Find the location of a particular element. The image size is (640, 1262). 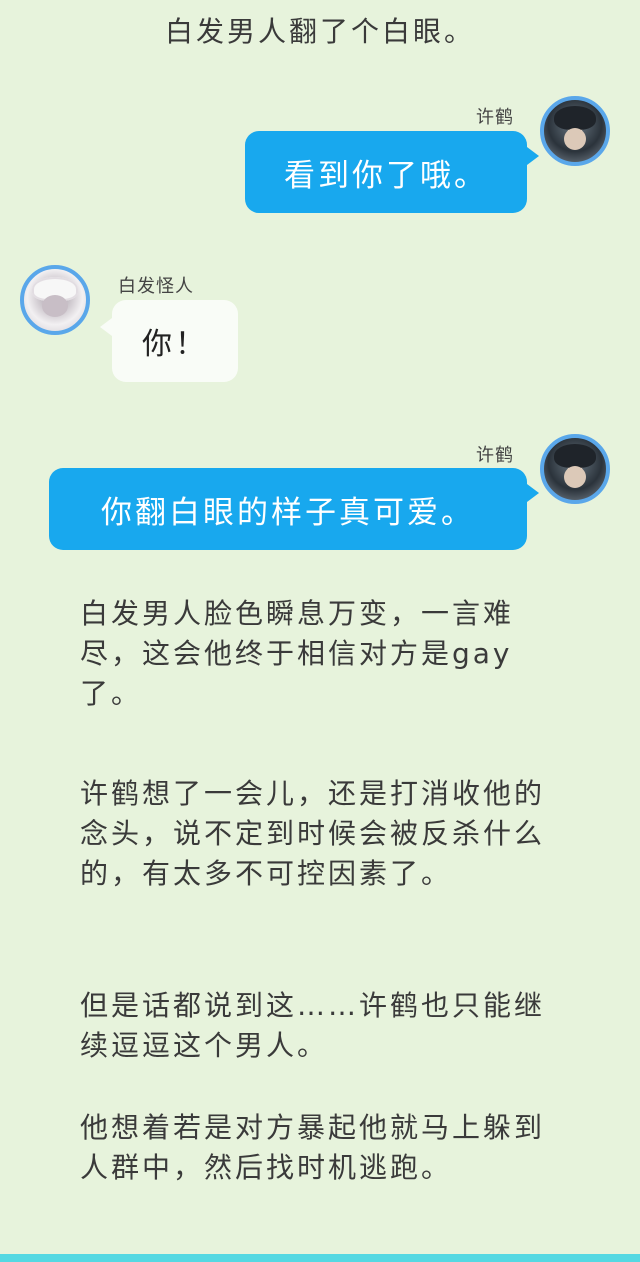

message-bubble-right: 你翻白眼的样子真可爱。 is located at coordinates (294, 509).